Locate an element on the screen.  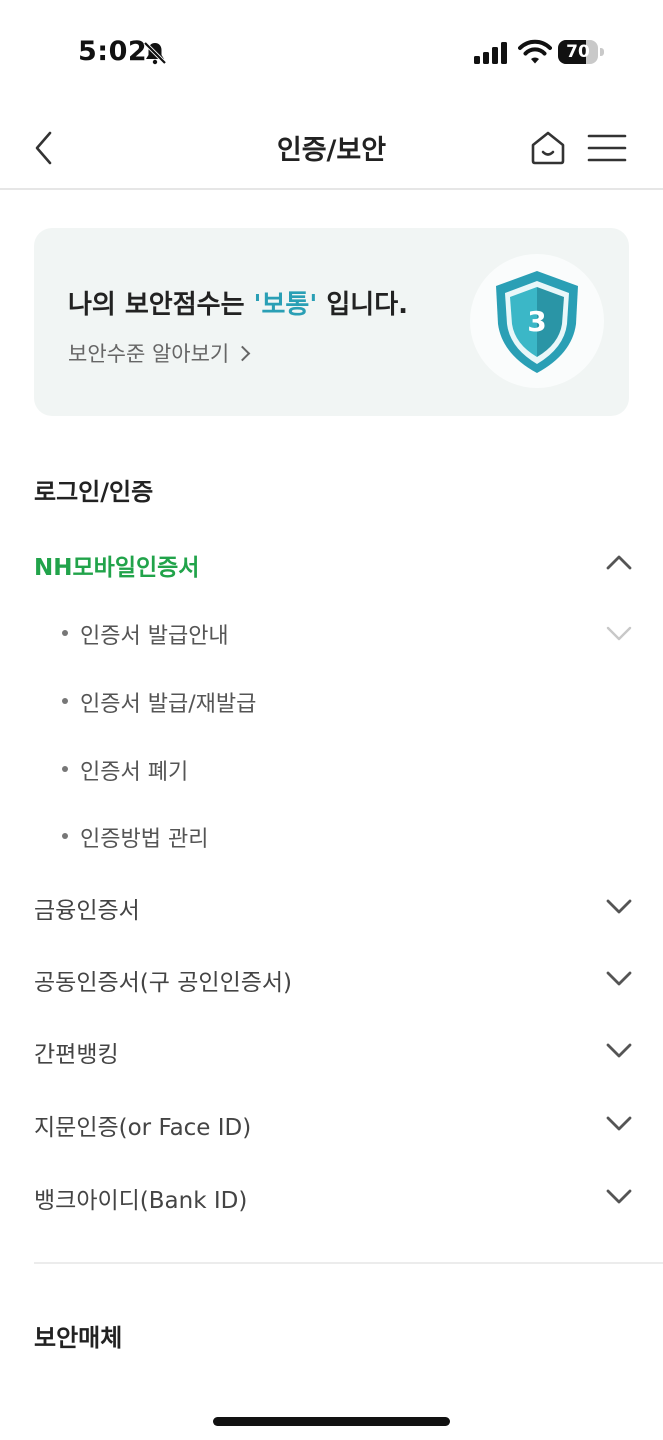
security-score-number: 3 is located at coordinates (536, 321).